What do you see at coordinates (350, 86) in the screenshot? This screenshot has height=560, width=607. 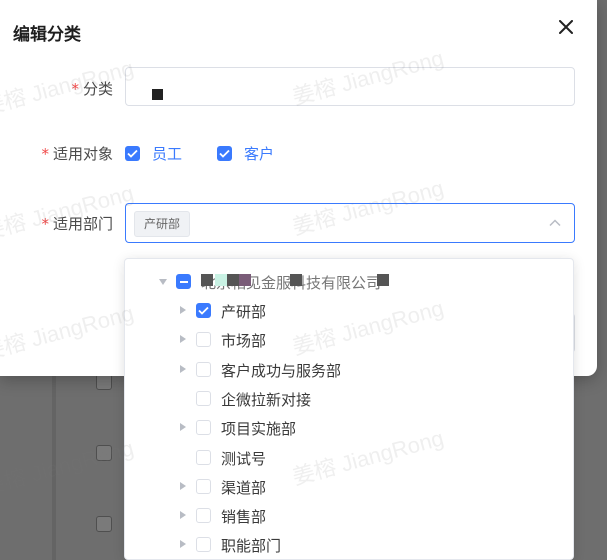 I see `category-input: ㅤ` at bounding box center [350, 86].